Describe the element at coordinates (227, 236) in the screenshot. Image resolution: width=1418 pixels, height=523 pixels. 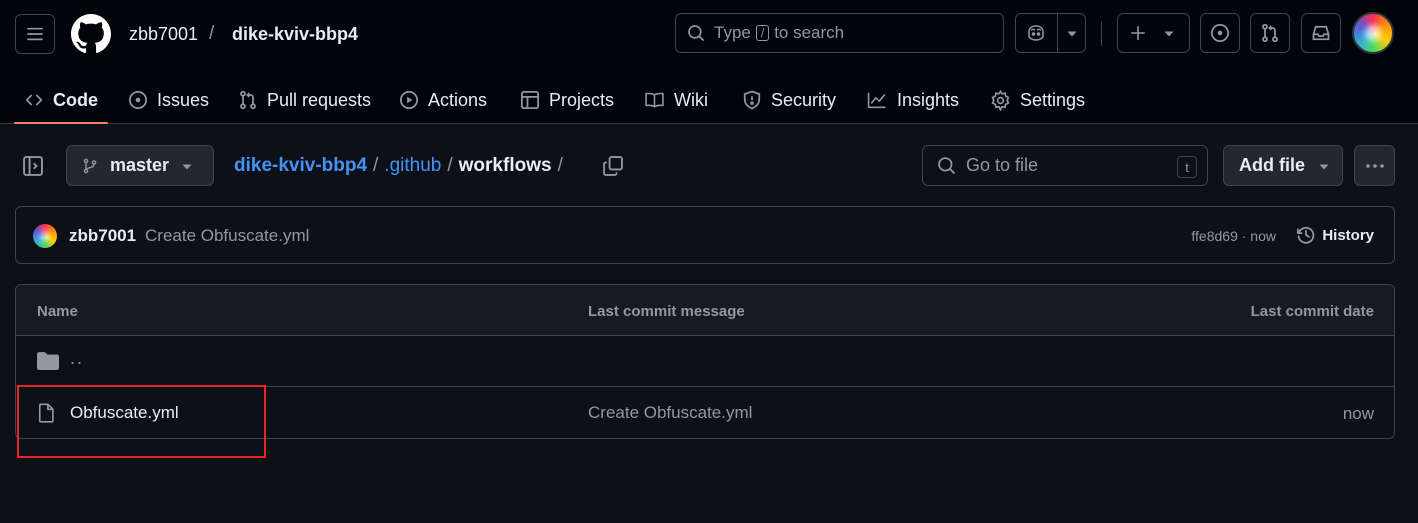
I see `commit-message: Create Obfuscate.yml` at that location.